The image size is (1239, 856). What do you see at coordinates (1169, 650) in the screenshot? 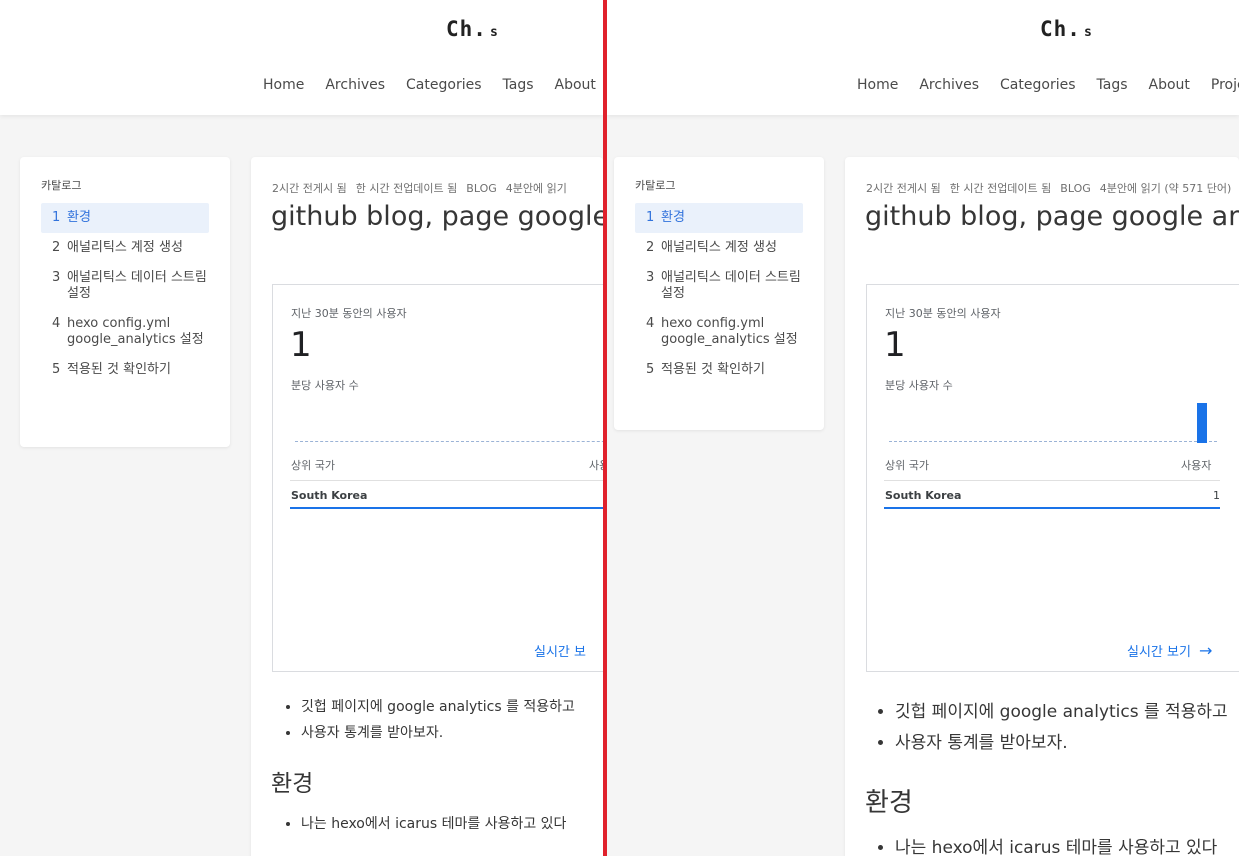
I see `ga-realtime-link: 실시간 보기 →` at bounding box center [1169, 650].